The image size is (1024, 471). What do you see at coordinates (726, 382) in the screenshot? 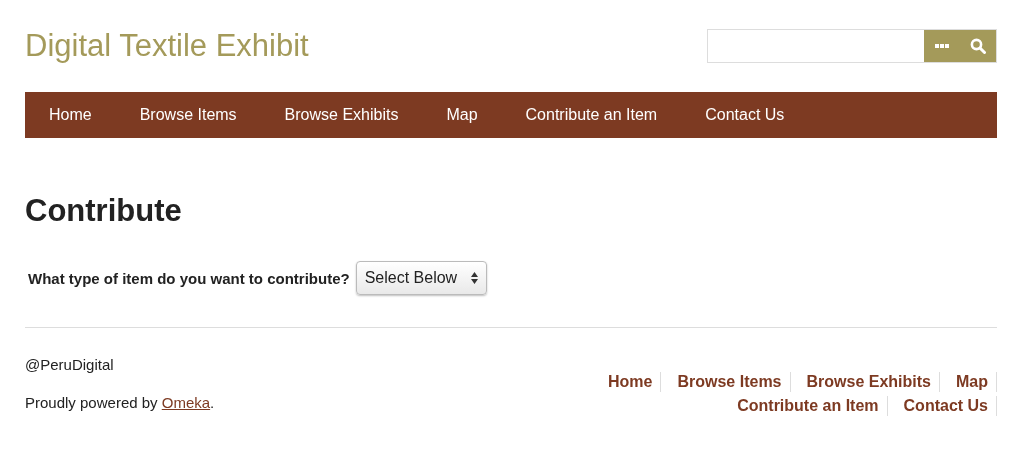
I see `footer-link: Browse Items` at bounding box center [726, 382].